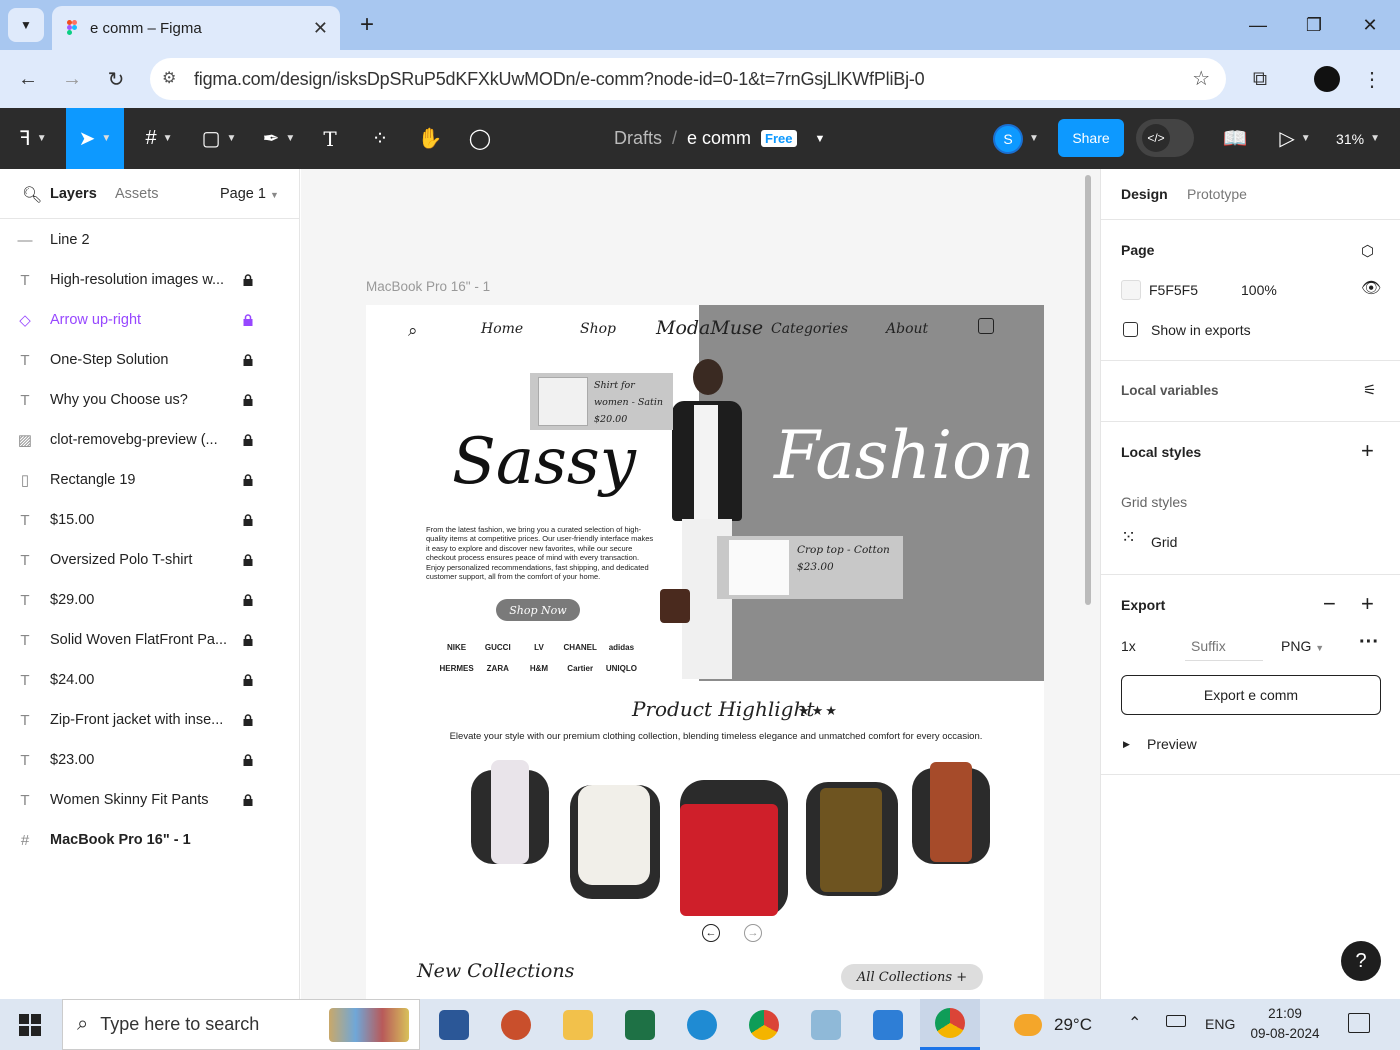 The width and height of the screenshot is (1400, 1050). Describe the element at coordinates (149, 320) in the screenshot. I see `layer-row: ◇ Arrow up-right` at that location.